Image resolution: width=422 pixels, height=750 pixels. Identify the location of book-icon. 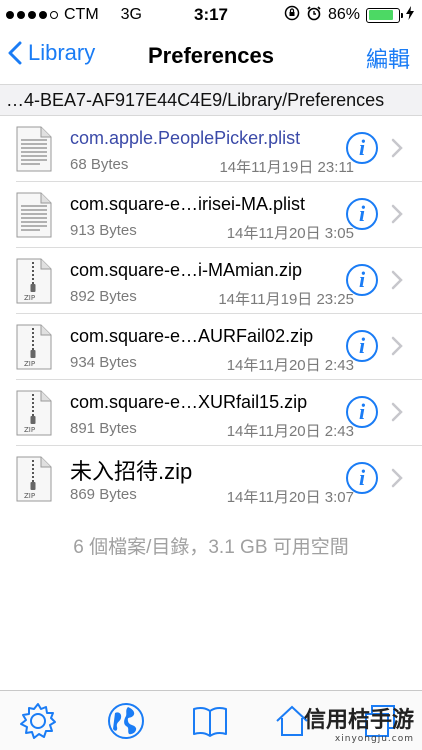
(210, 721).